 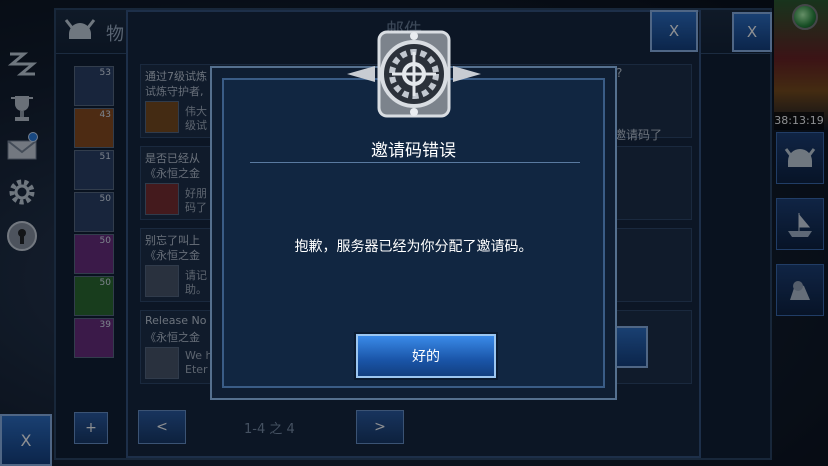 What do you see at coordinates (413, 247) in the screenshot?
I see `dialog-message: 抱歉，服务器已经为你分配了邀请码。` at bounding box center [413, 247].